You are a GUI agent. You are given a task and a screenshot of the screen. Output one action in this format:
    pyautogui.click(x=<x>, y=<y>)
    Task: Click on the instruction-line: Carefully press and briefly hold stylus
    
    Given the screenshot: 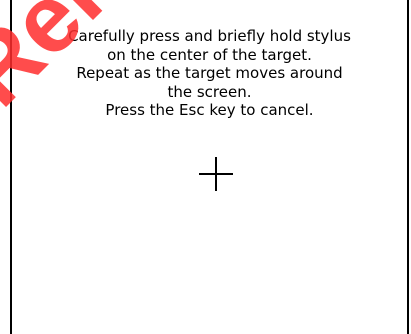 What is the action you would take?
    pyautogui.click(x=209, y=36)
    